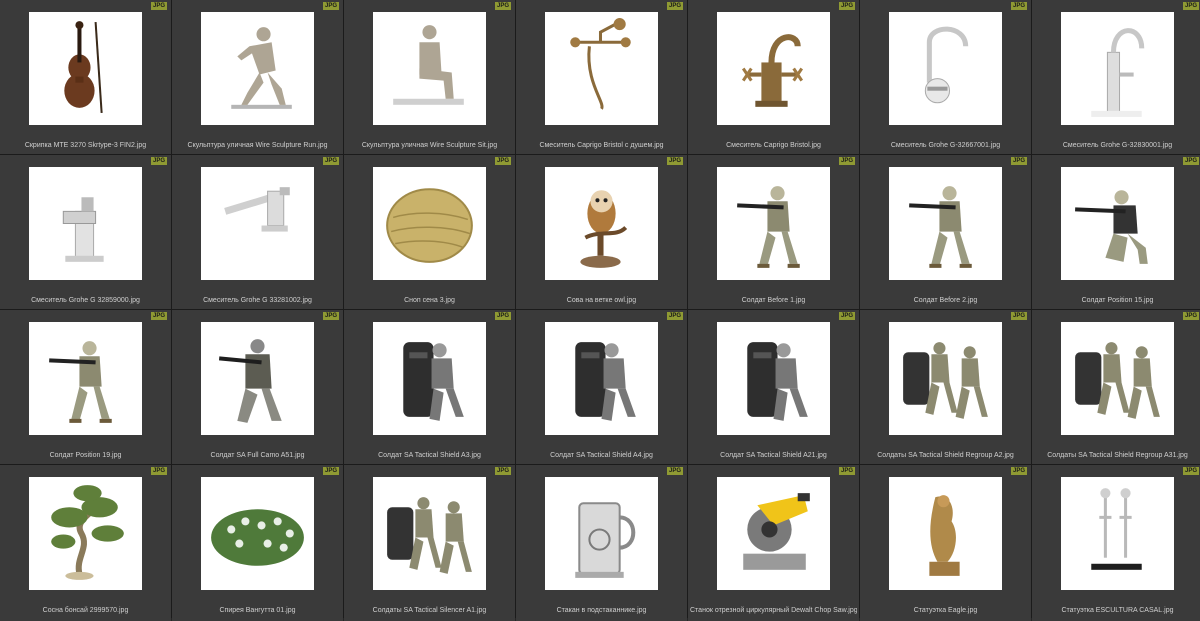 This screenshot has height=621, width=1200. I want to click on thumbnail-tile: JPG Солдат Before 1.jpg, so click(773, 232).